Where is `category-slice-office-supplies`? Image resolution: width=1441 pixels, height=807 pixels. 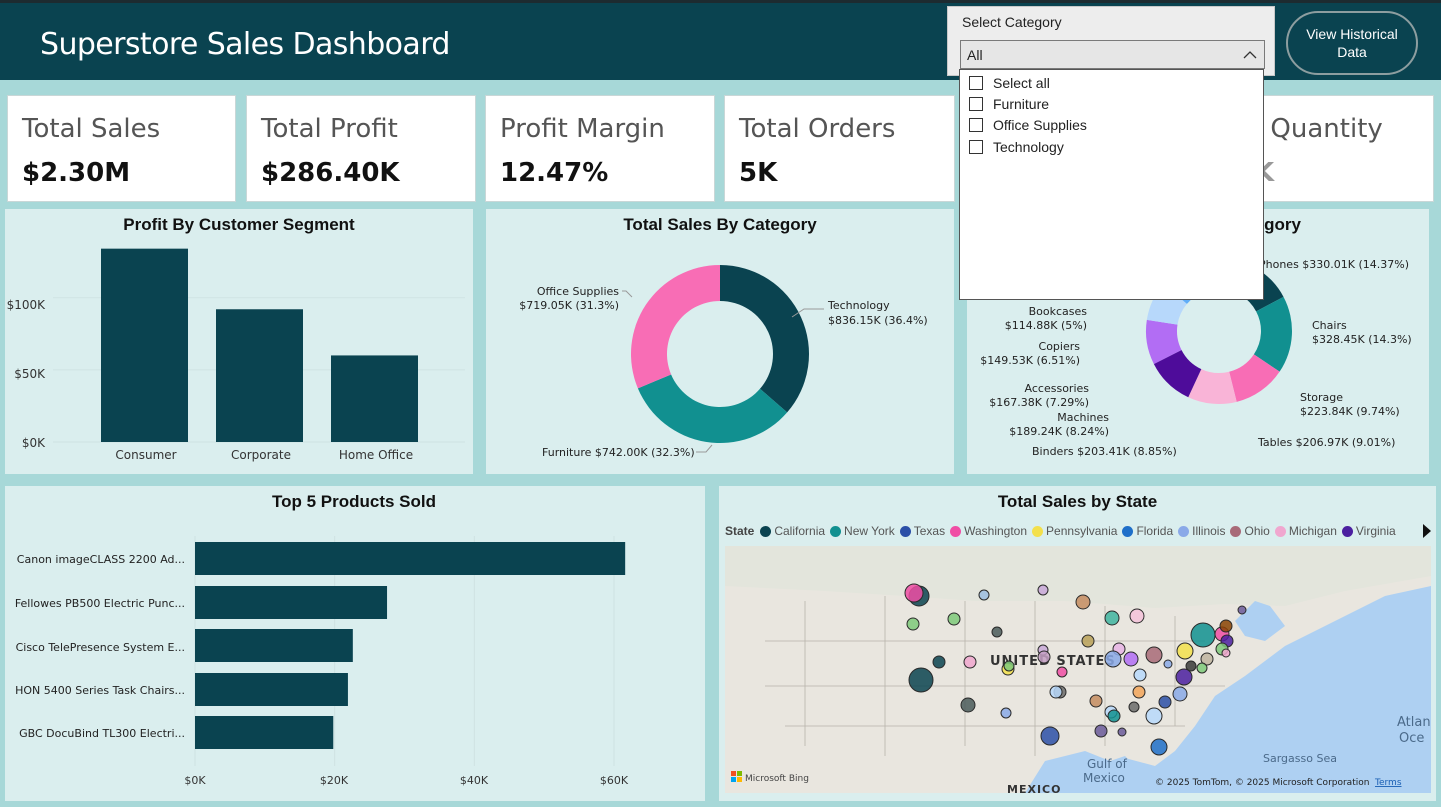 category-slice-office-supplies is located at coordinates (675, 327).